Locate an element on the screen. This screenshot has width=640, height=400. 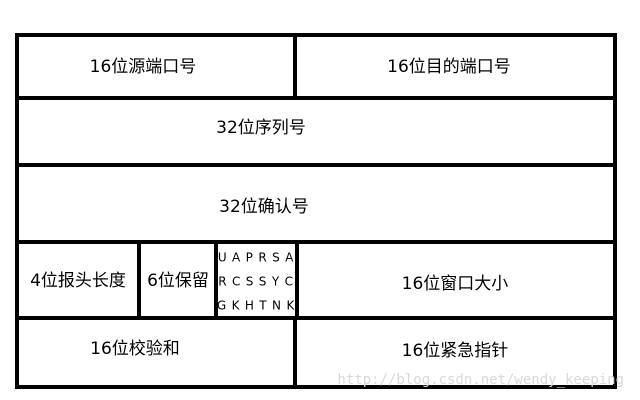
source-port-label: 16位源端口号 is located at coordinates (143, 67).